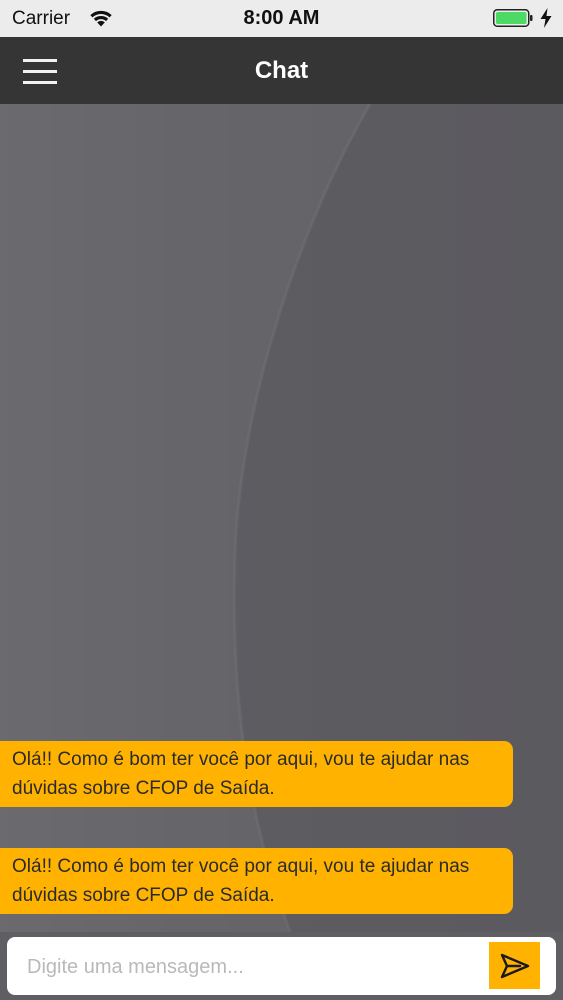 Image resolution: width=563 pixels, height=1000 pixels. What do you see at coordinates (546, 18) in the screenshot?
I see `charging-bolt-icon` at bounding box center [546, 18].